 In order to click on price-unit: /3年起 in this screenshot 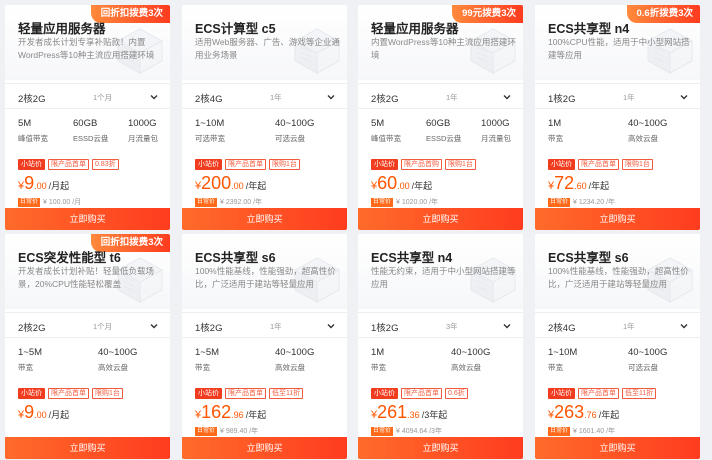, I will do `click(434, 415)`.